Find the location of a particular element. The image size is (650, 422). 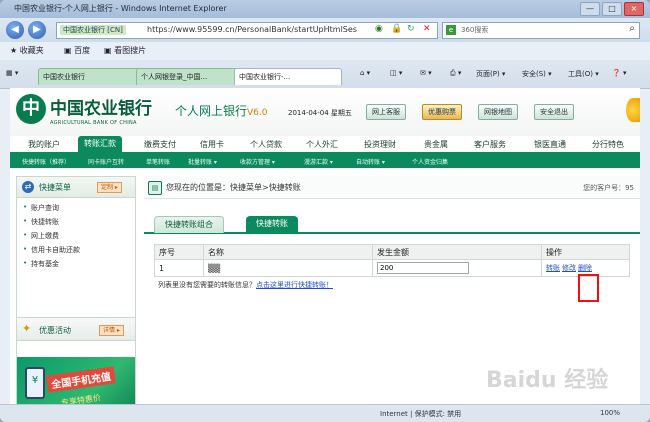

quick-menu-title: 快捷菜单 is located at coordinates (55, 187).